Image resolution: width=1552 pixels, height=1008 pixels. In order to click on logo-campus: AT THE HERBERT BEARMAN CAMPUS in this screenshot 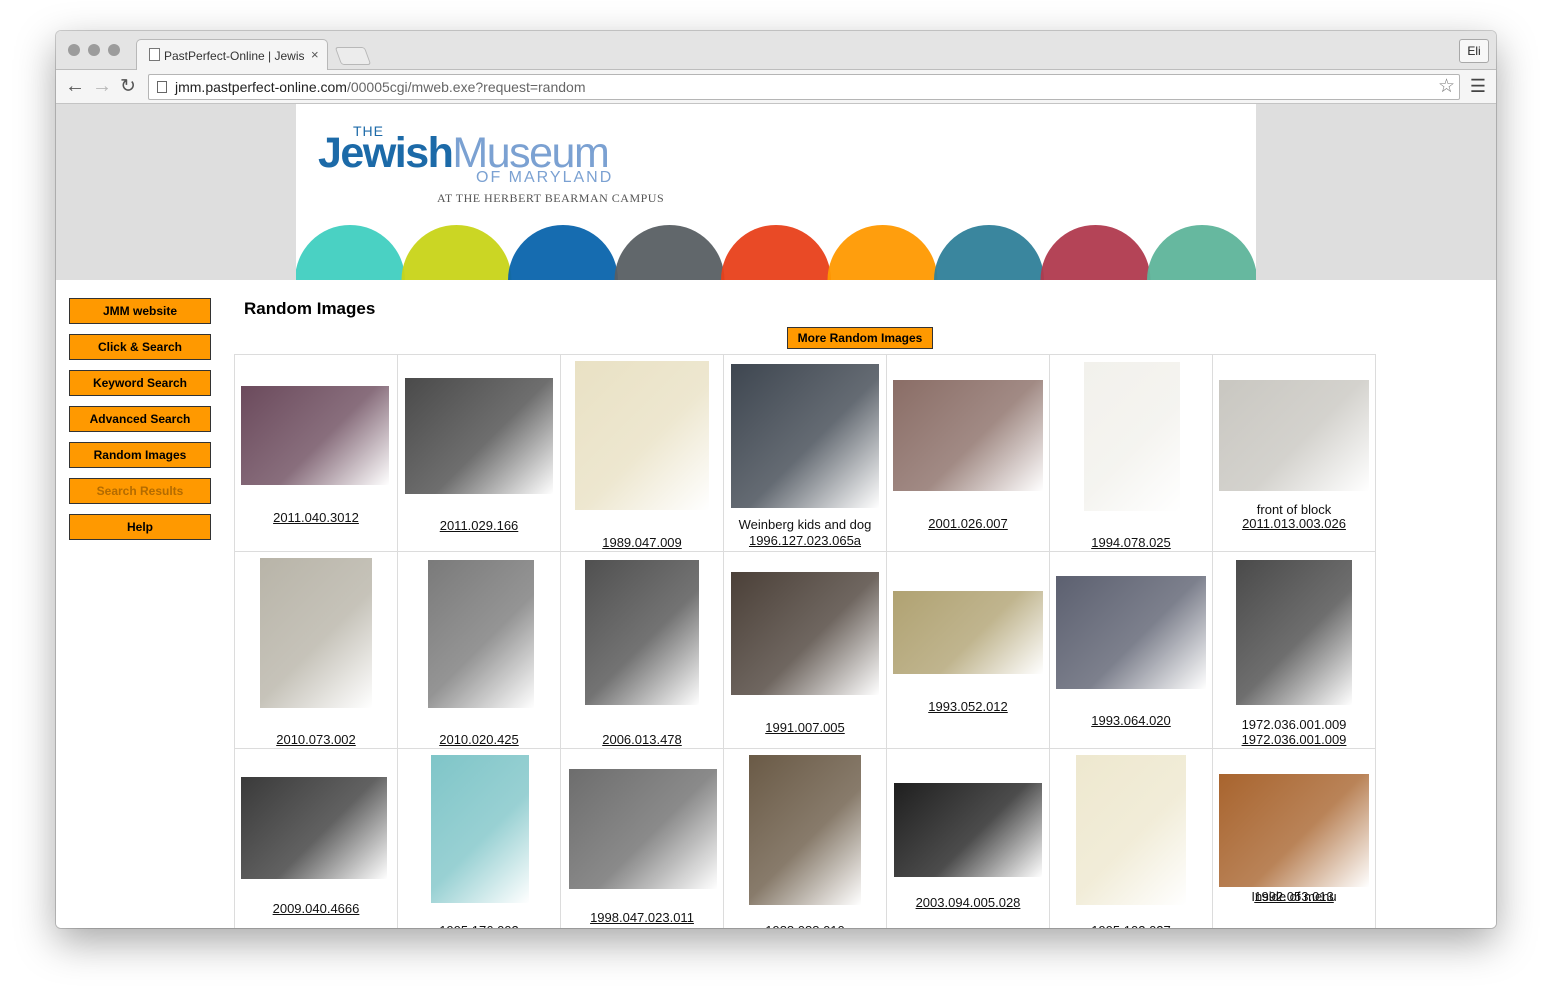, I will do `click(551, 198)`.